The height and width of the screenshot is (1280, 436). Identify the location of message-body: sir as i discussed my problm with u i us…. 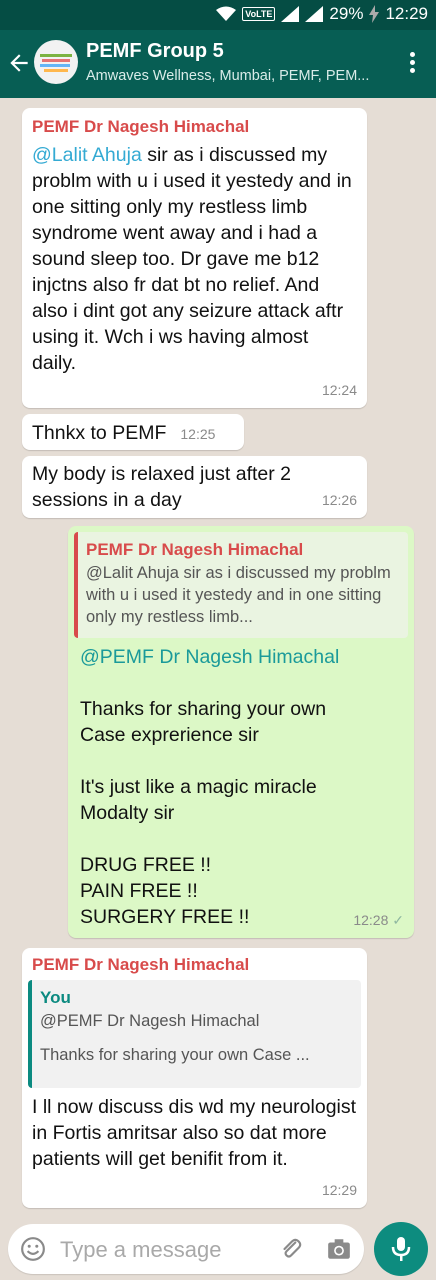
(192, 259).